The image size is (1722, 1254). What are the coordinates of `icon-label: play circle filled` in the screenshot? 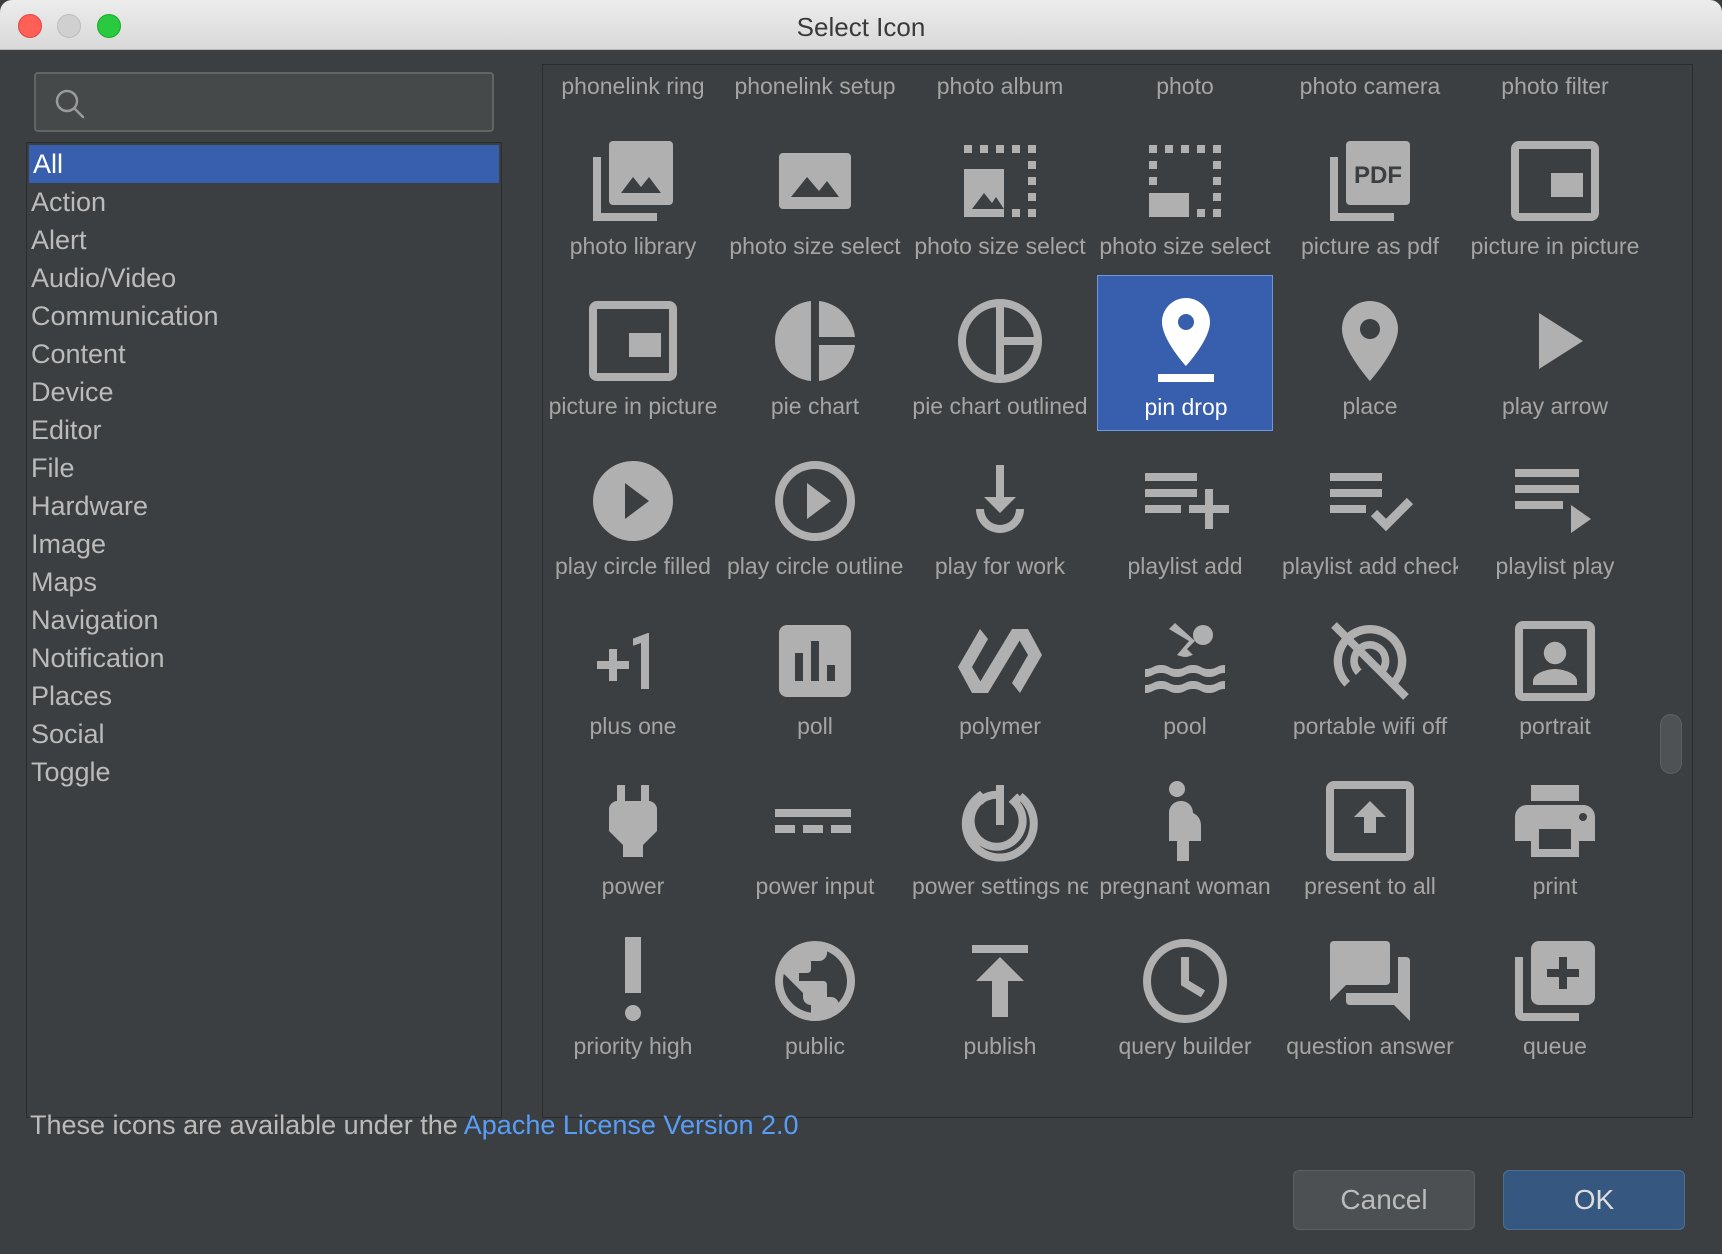 It's located at (633, 566).